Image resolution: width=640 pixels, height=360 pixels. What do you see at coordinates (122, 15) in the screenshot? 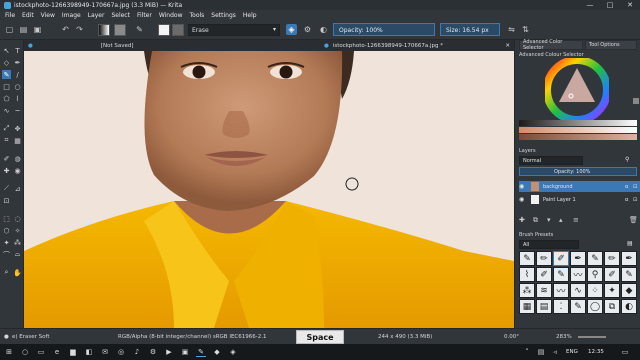
I see `menu-select: Select` at bounding box center [122, 15].